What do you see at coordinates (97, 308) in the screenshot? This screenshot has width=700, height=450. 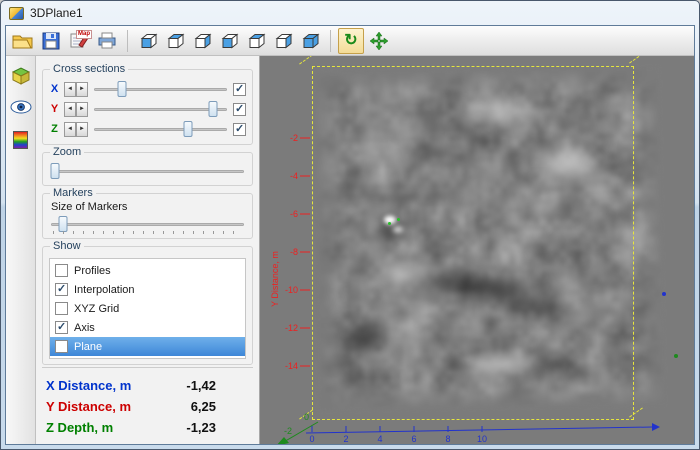 I see `show-item-label: XYZ Grid` at bounding box center [97, 308].